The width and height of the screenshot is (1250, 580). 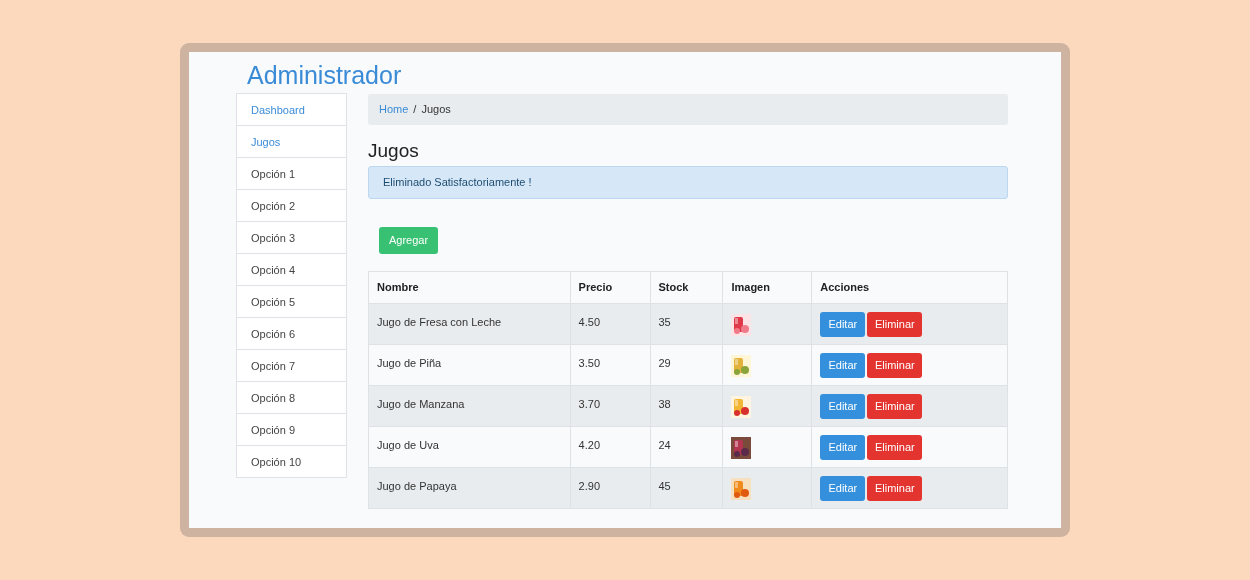 I want to click on table-cell: 3.70, so click(x=610, y=405).